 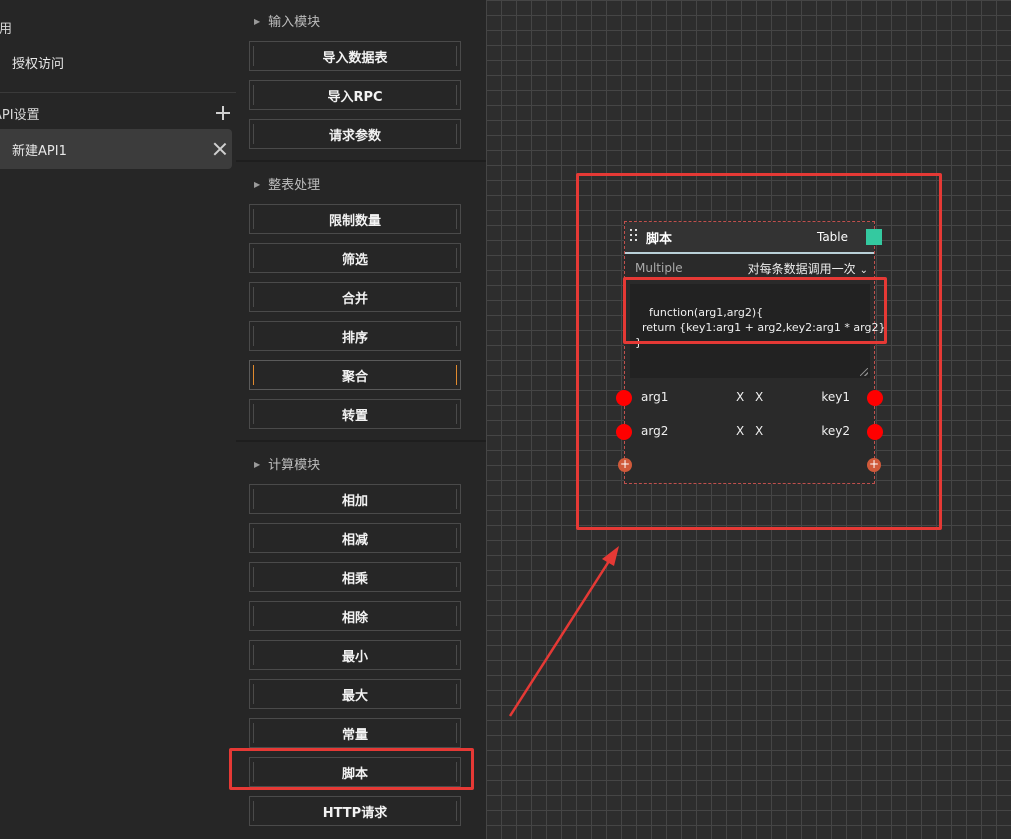 I want to click on palette-button: 请求参数, so click(x=355, y=134).